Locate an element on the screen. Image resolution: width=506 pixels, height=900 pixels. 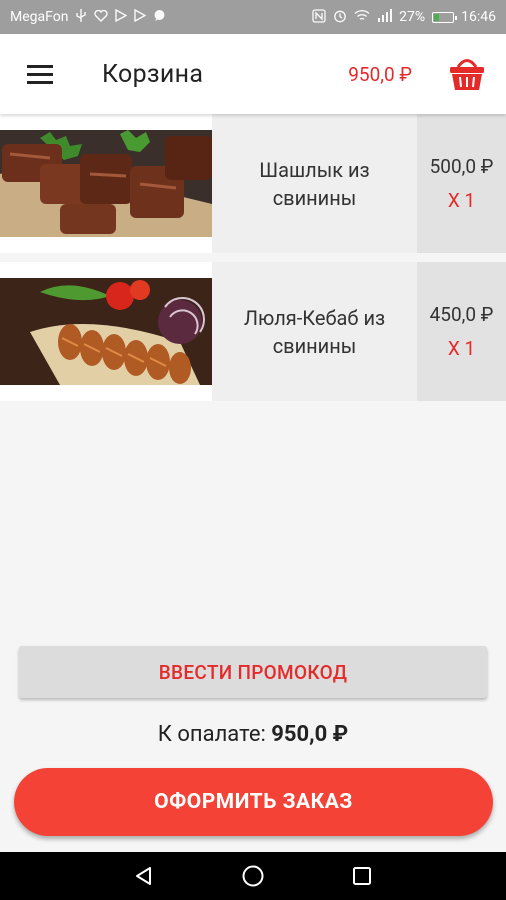
total-label: К опалате: is located at coordinates (211, 734).